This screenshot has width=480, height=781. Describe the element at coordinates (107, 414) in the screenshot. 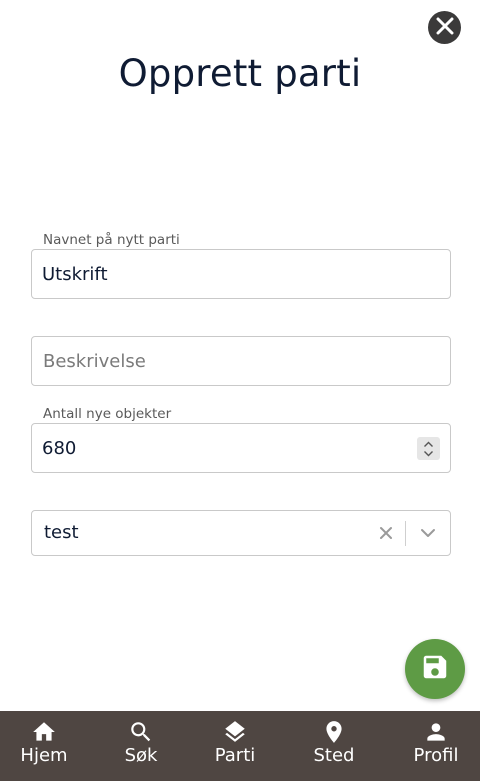

I see `count-field-label: Antall nye objekter` at that location.